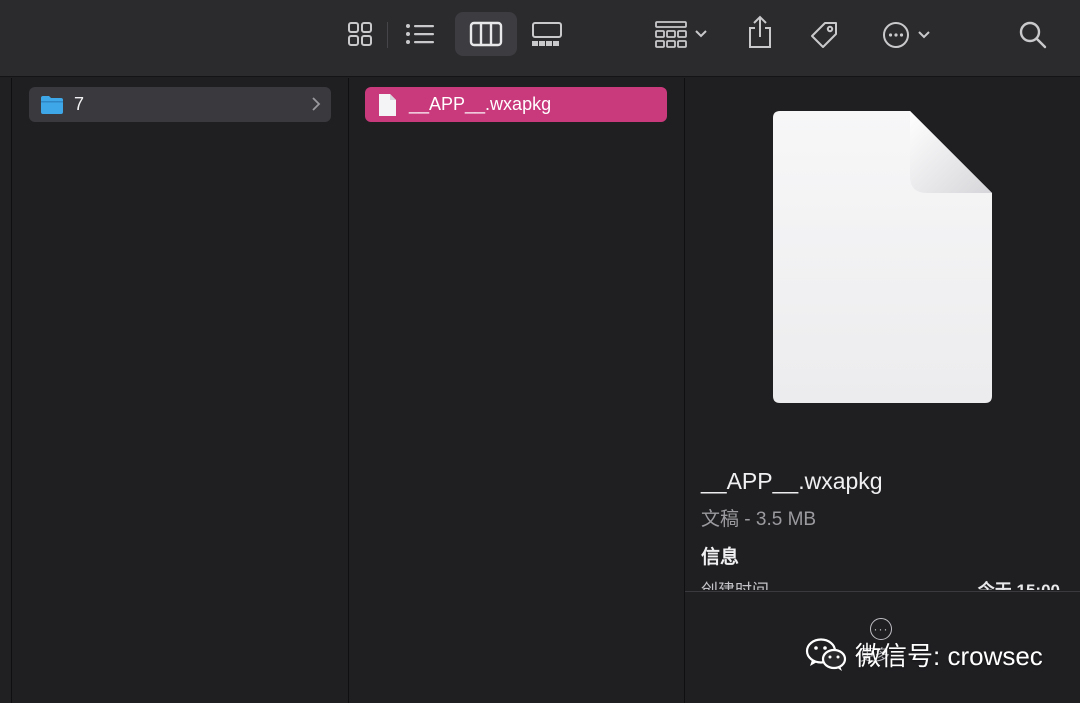 Image resolution: width=1080 pixels, height=703 pixels. I want to click on document-preview-icon, so click(882, 257).